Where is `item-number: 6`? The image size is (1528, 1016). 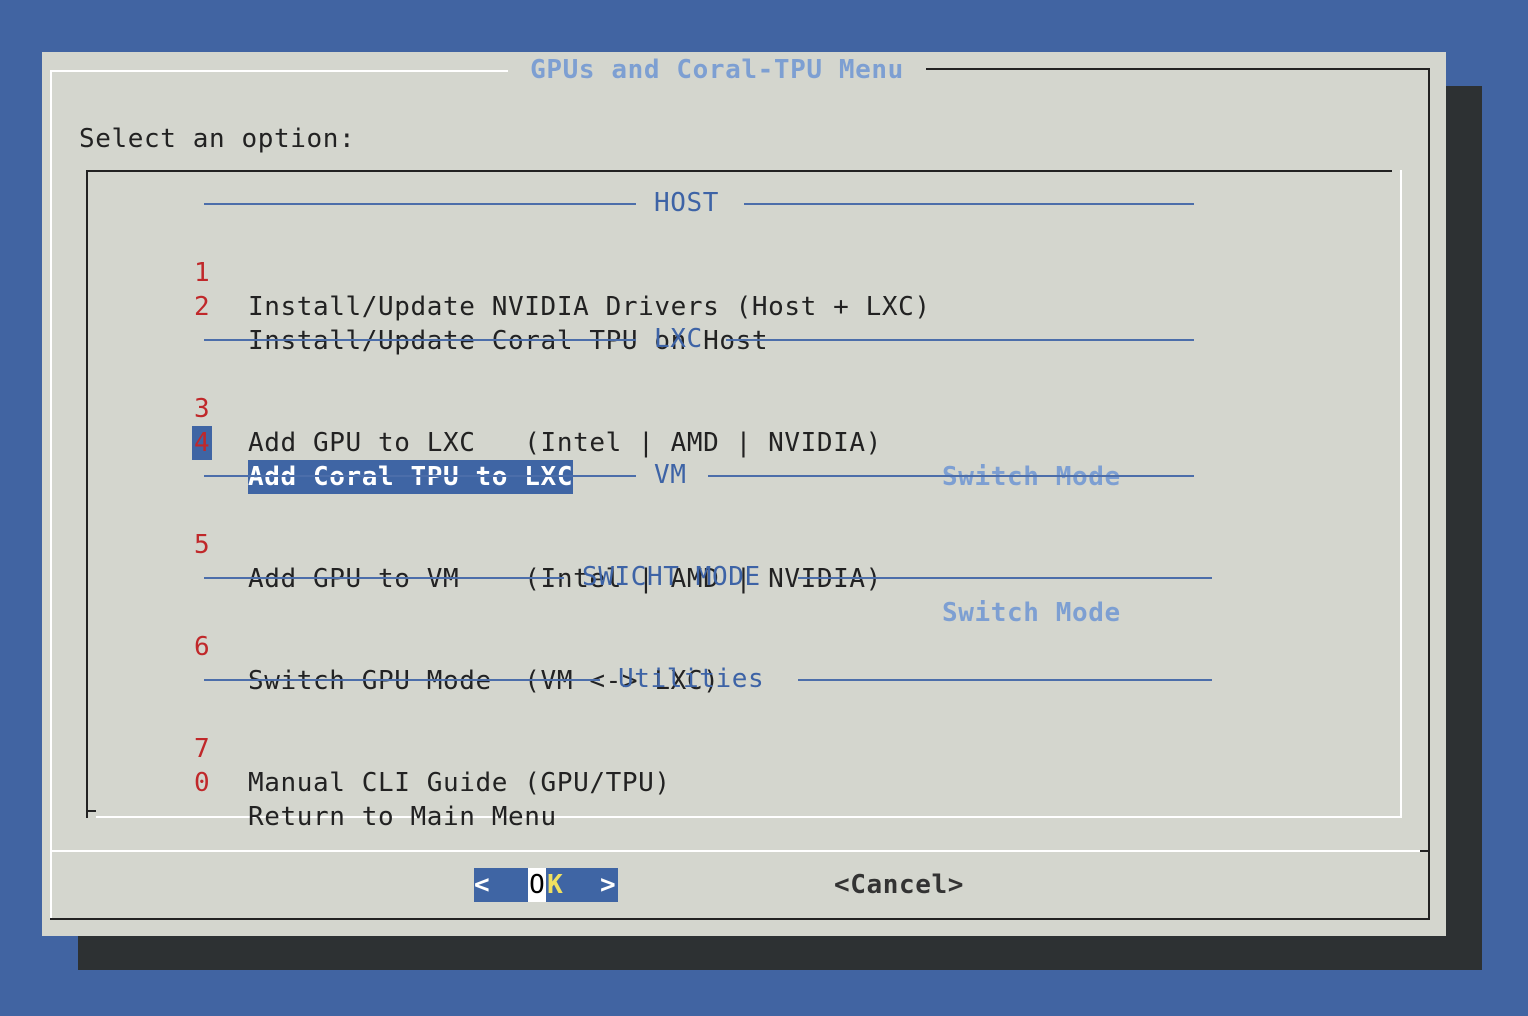
item-number: 6 is located at coordinates (202, 647).